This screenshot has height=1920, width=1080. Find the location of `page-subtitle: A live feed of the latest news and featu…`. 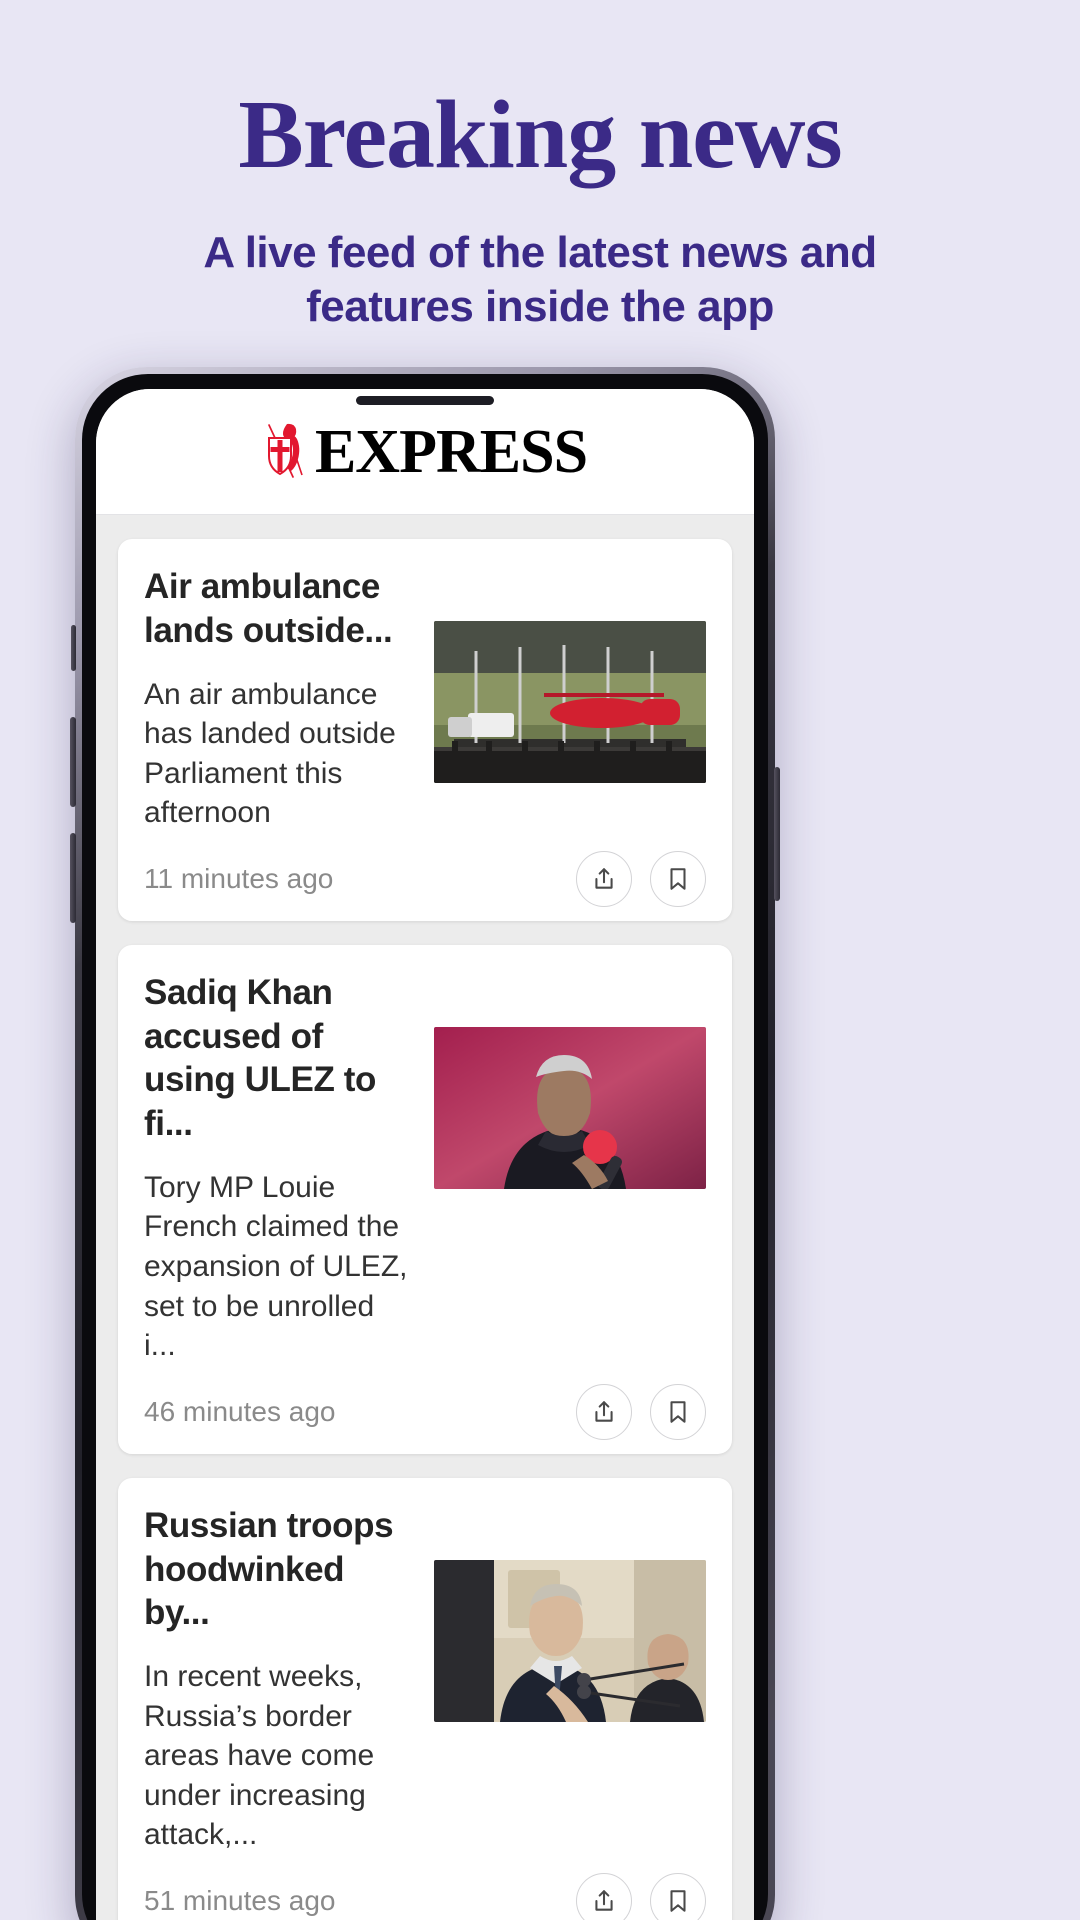

page-subtitle: A live feed of the latest news and featu… is located at coordinates (540, 279).